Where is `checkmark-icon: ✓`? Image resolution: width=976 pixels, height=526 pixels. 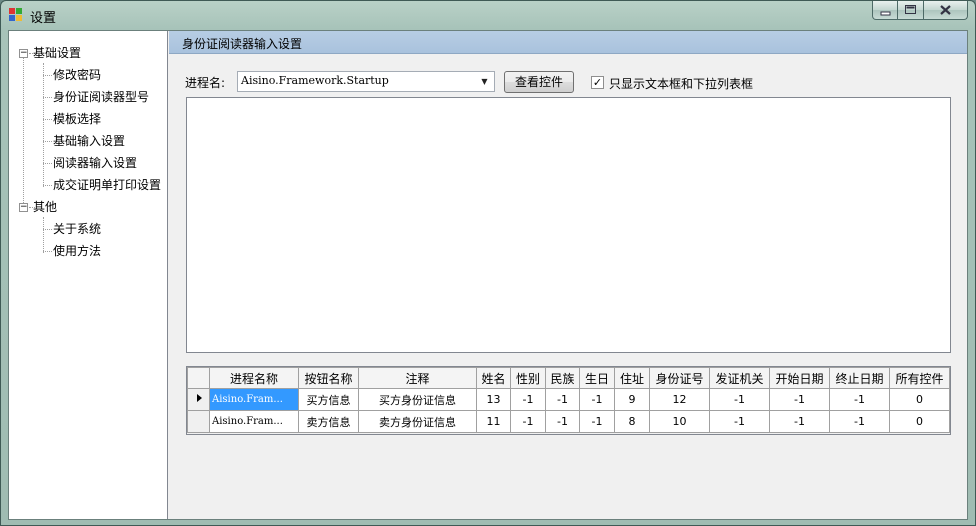 checkmark-icon: ✓ is located at coordinates (597, 82).